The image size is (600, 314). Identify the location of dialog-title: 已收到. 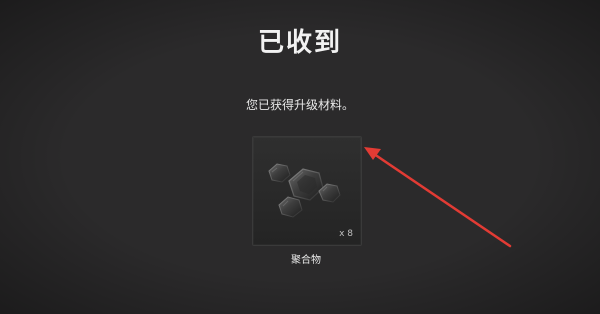
(299, 43).